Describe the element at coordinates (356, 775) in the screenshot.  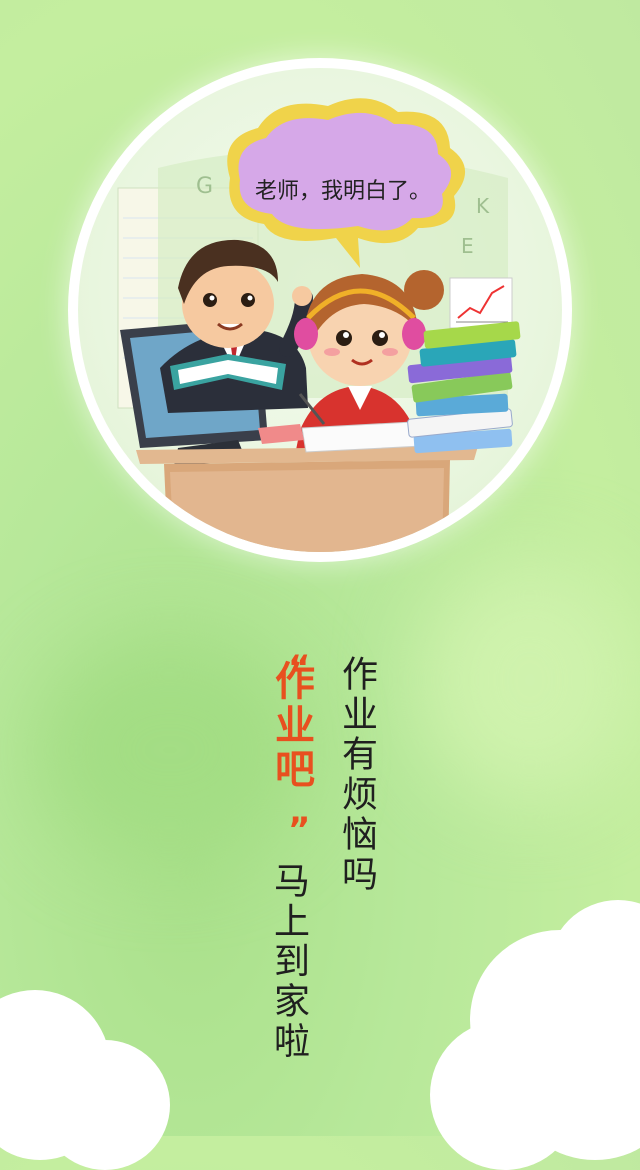
I see `tagline-line1: 作业有烦恼吗` at that location.